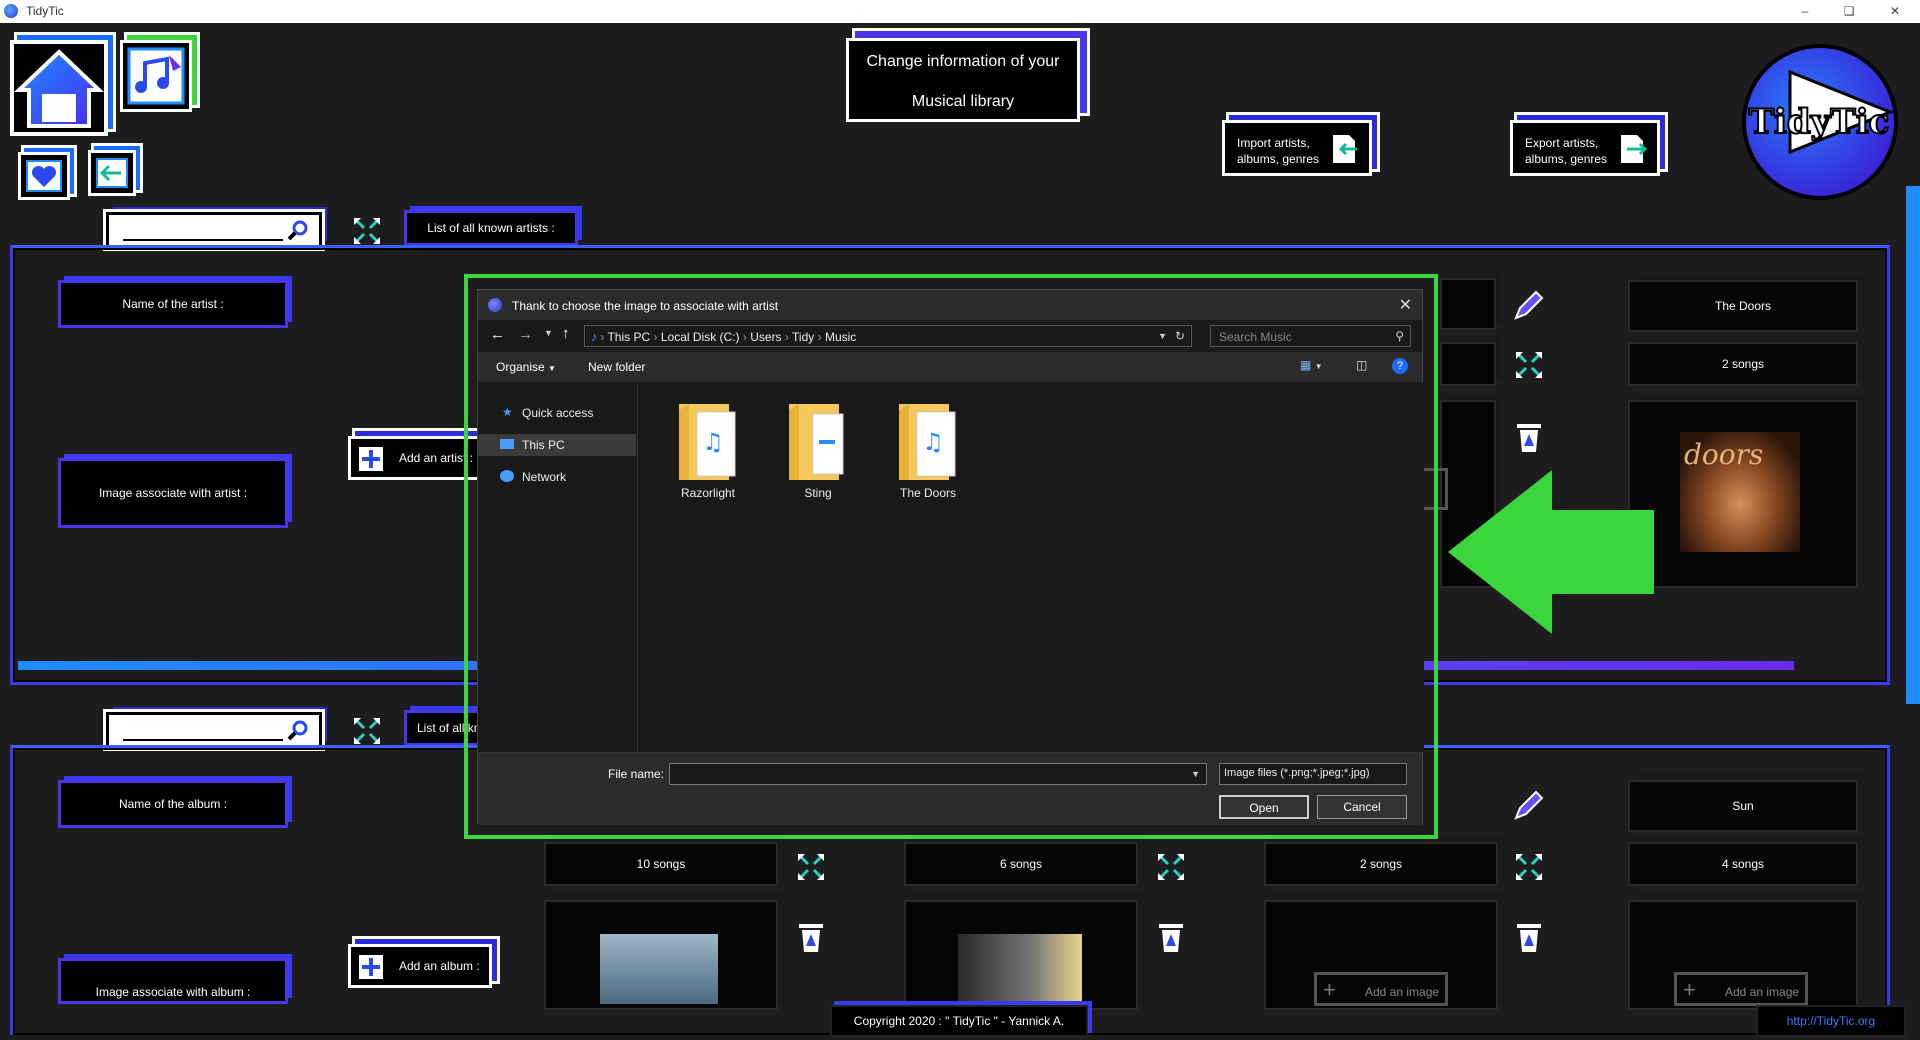  I want to click on cancel-button: Cancel, so click(1362, 807).